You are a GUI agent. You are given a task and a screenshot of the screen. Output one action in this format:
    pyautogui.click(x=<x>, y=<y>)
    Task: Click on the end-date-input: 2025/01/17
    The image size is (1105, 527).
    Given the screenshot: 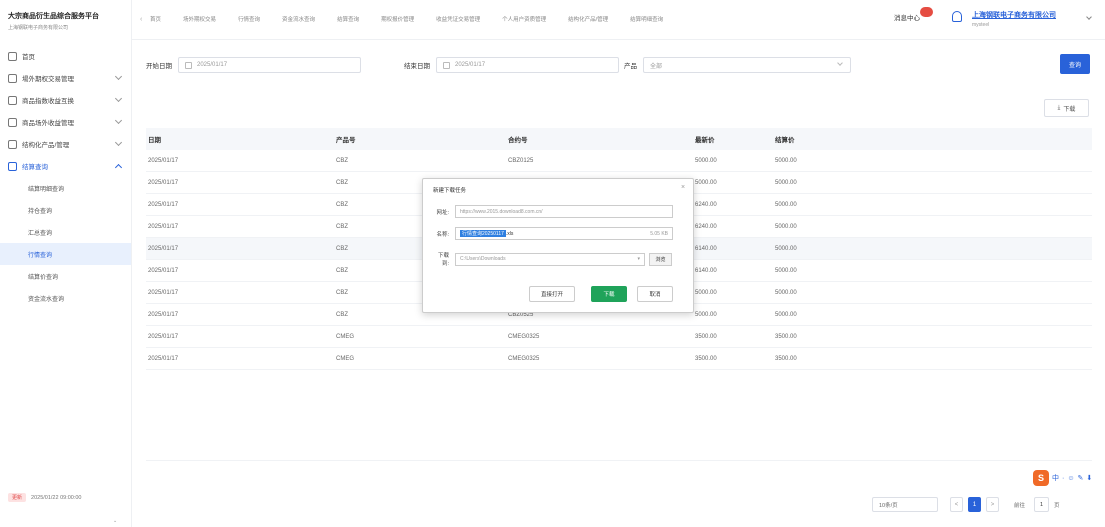 What is the action you would take?
    pyautogui.click(x=527, y=65)
    